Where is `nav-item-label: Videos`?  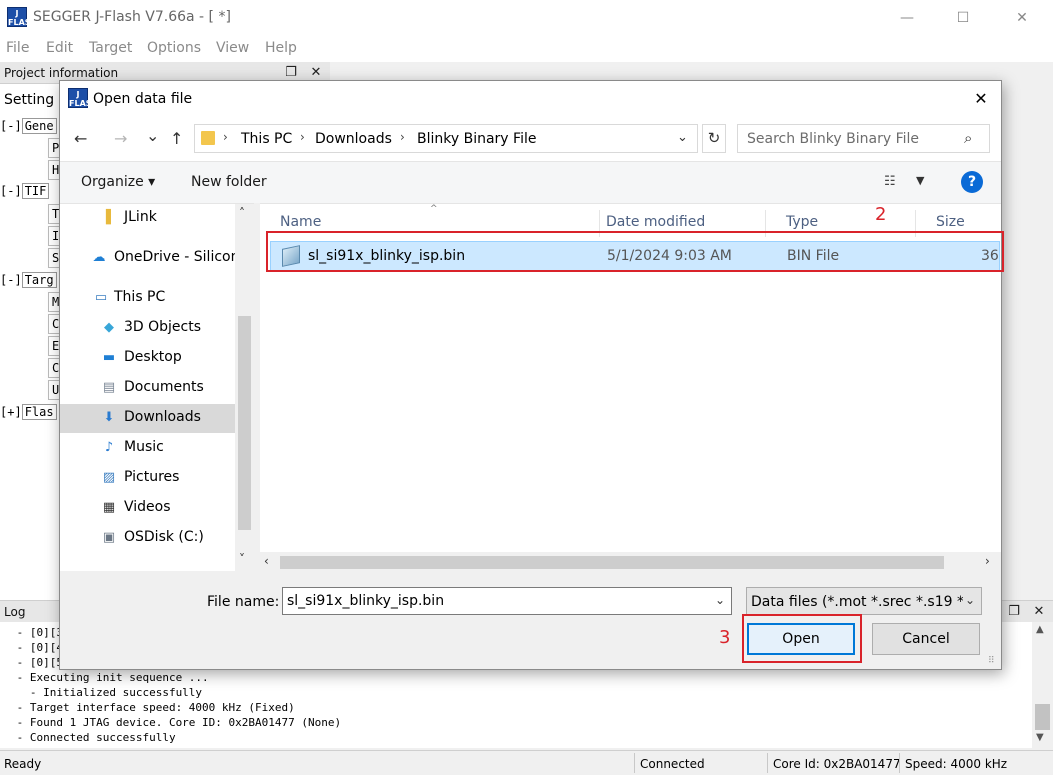
nav-item-label: Videos is located at coordinates (147, 507).